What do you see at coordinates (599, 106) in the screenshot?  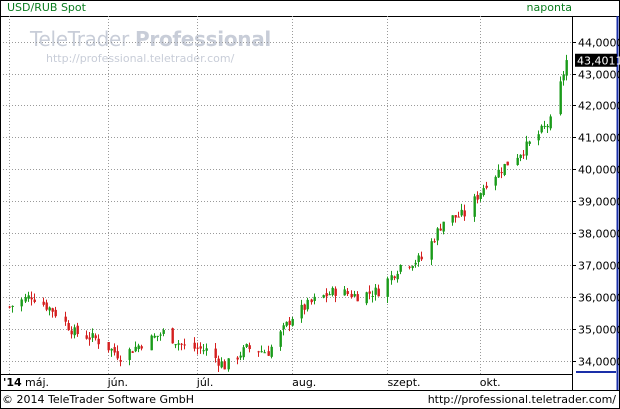 I see `y-tick-label: 42,0000` at bounding box center [599, 106].